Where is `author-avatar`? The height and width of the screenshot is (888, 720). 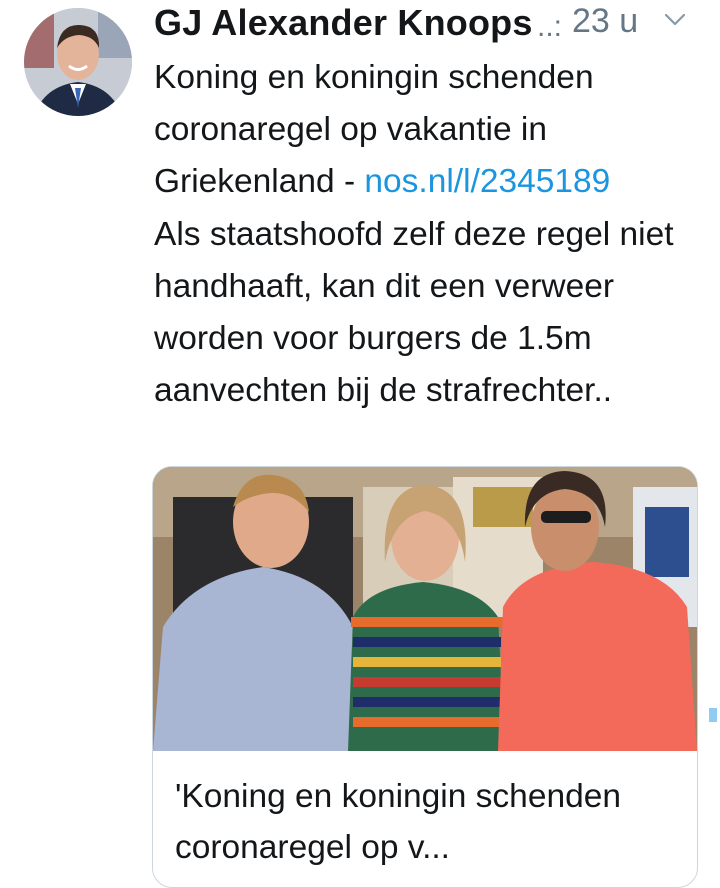
author-avatar is located at coordinates (78, 62).